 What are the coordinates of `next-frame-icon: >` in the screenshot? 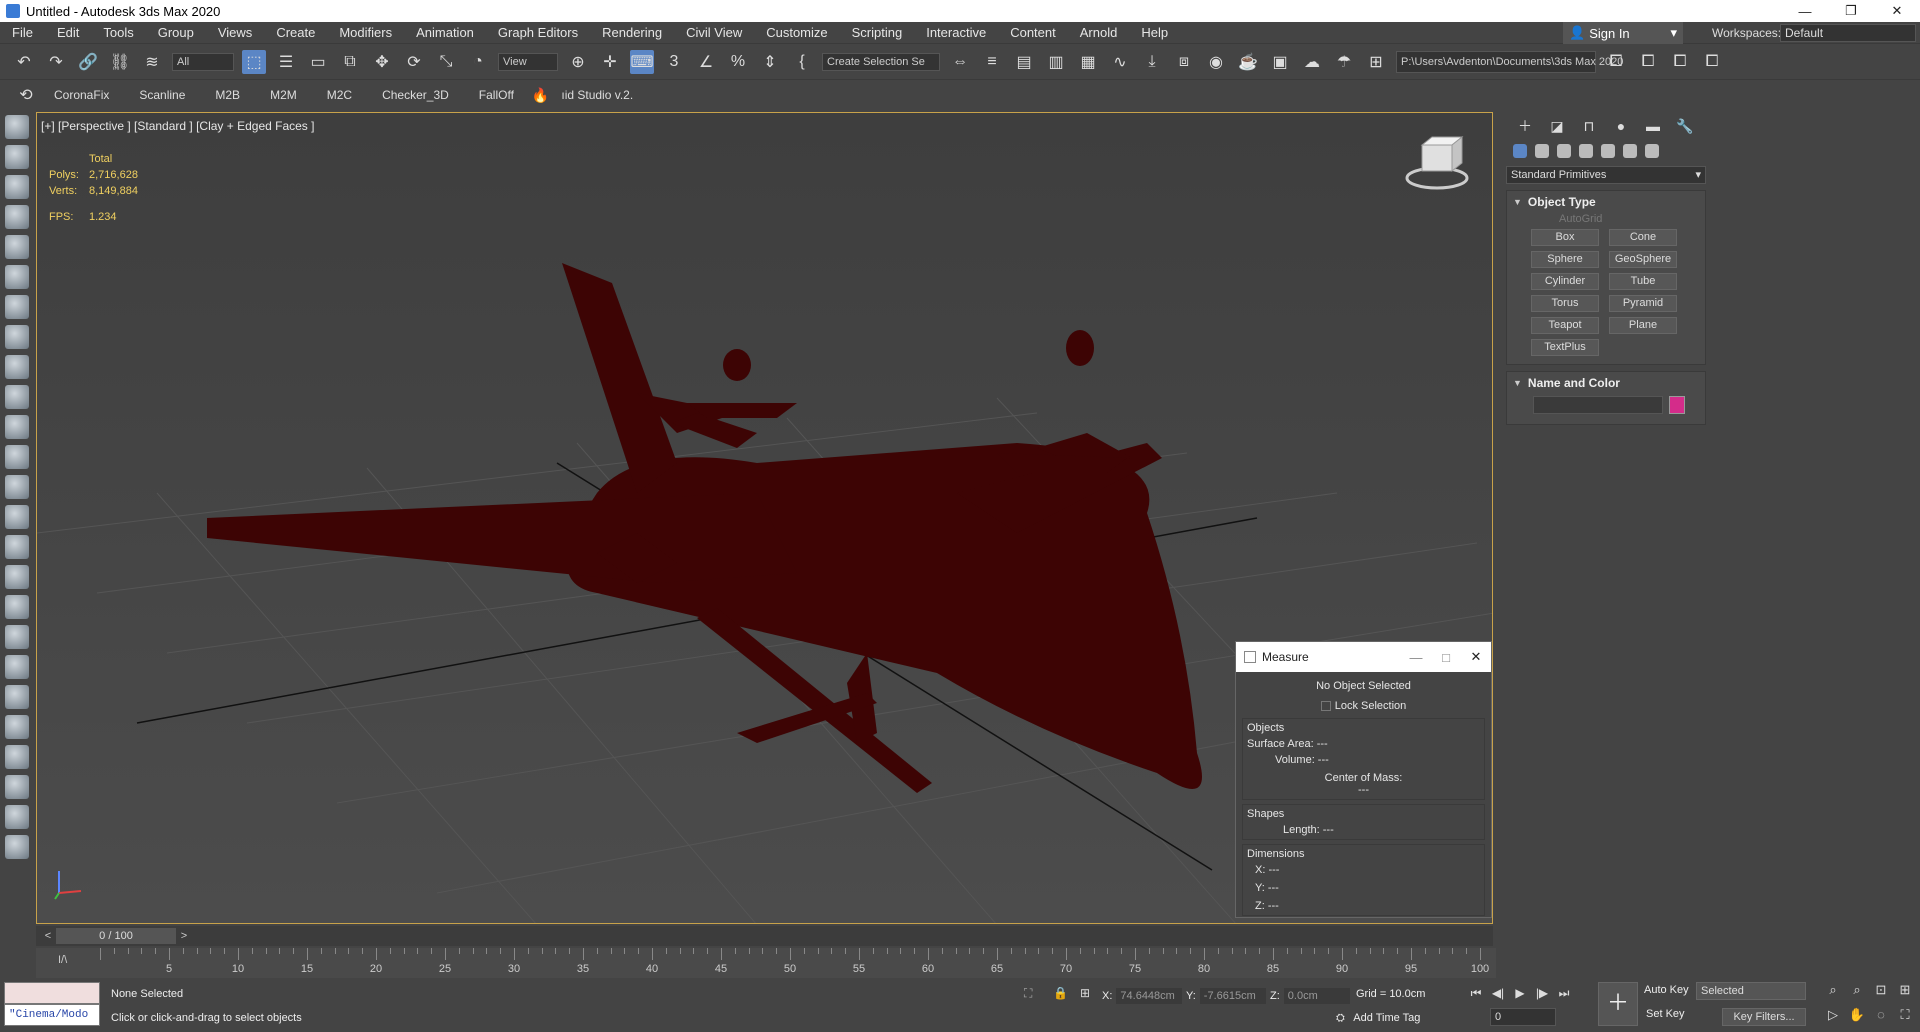 It's located at (184, 936).